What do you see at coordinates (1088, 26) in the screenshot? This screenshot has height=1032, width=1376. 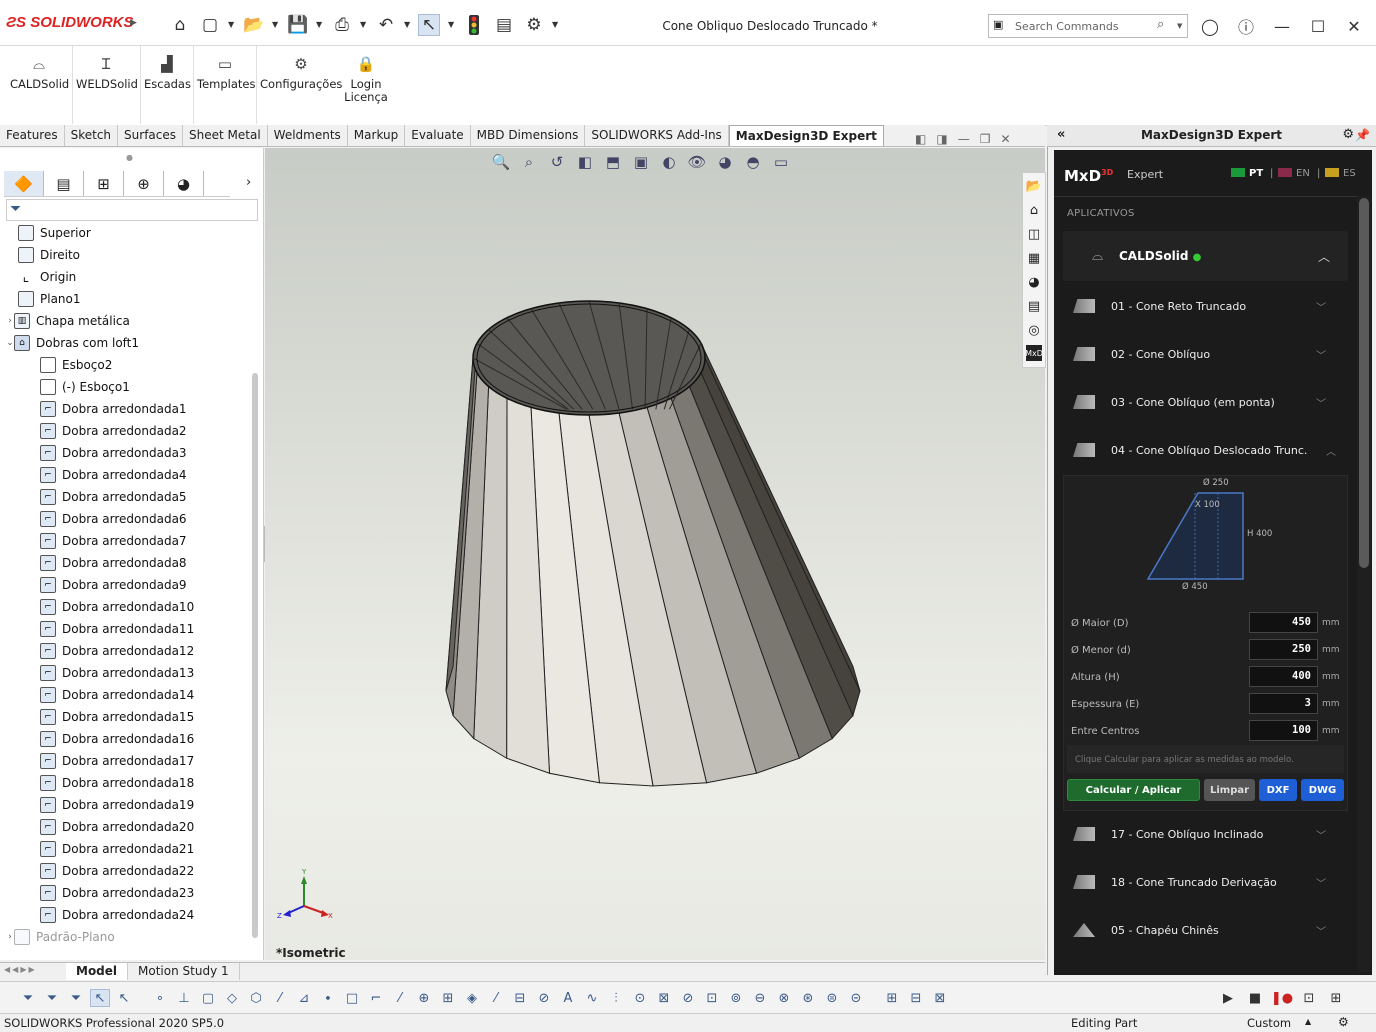 I see `search-commands-input: ▣ Search Commands ⌕ ▼` at bounding box center [1088, 26].